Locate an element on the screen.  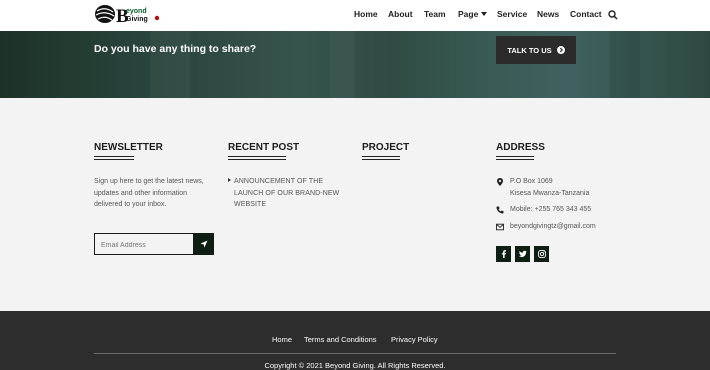
location-line-2: Kisesa Mwanza-Tanzania is located at coordinates (550, 193).